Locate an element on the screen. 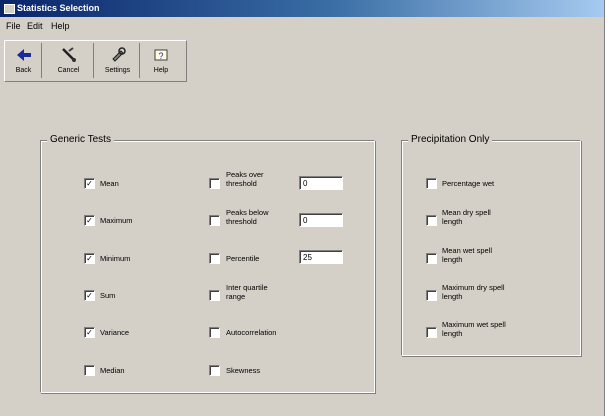 The image size is (612, 416). back-label: Back is located at coordinates (23, 70).